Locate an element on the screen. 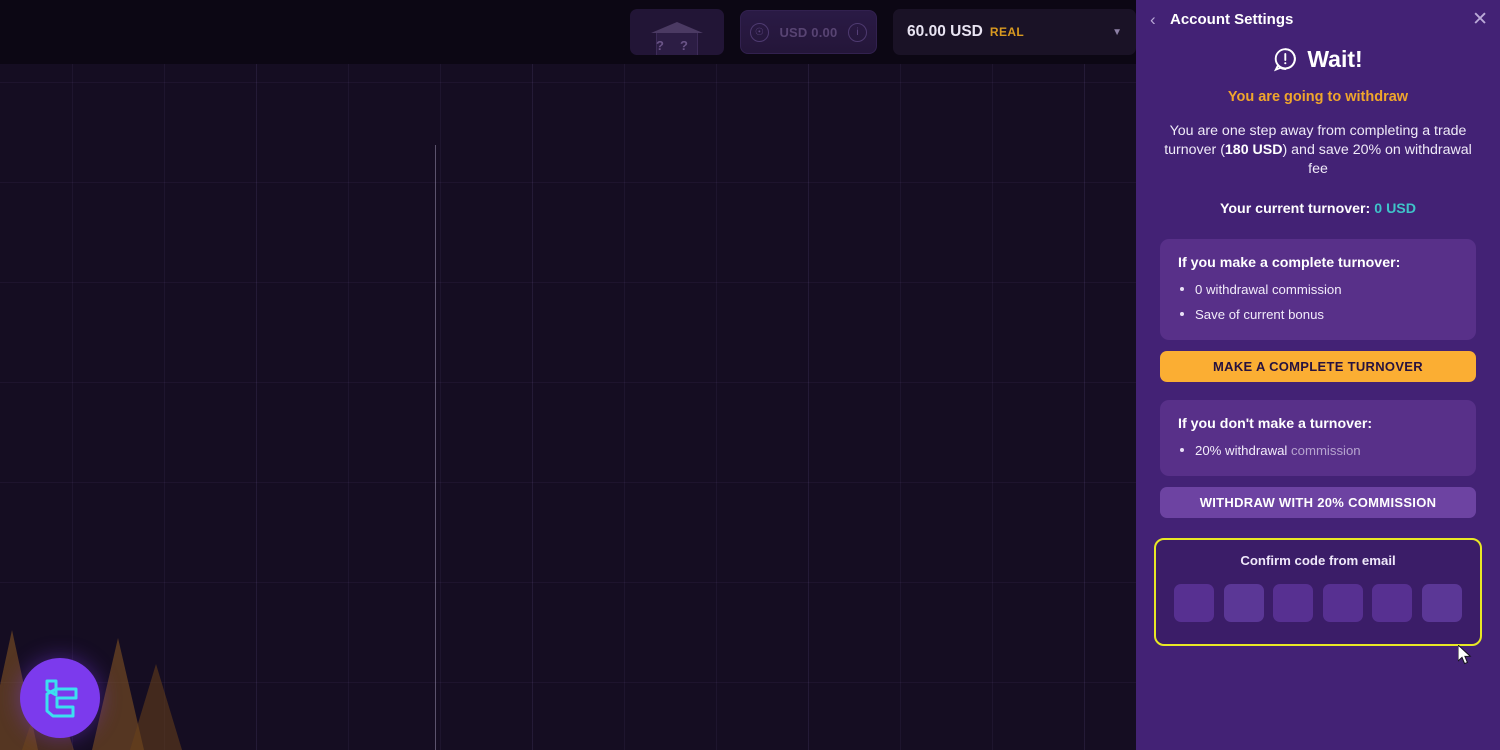 Image resolution: width=1500 pixels, height=750 pixels. top-bar: ? ? ☉ USD 0.00 i 60.00 USD REAL ▼ is located at coordinates (568, 32).